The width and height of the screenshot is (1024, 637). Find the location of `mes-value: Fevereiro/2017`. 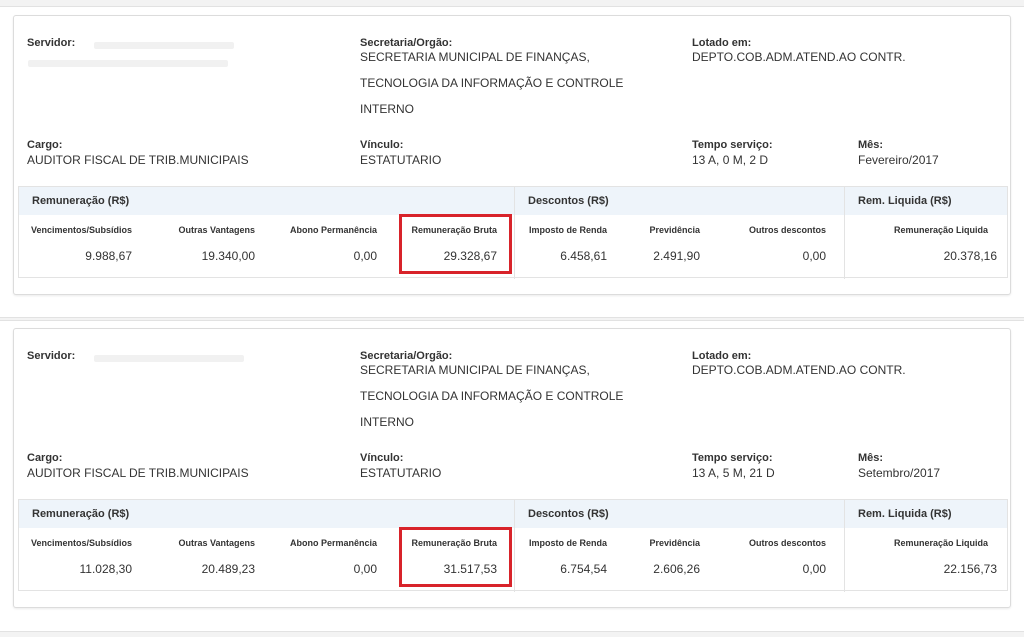

mes-value: Fevereiro/2017 is located at coordinates (898, 160).